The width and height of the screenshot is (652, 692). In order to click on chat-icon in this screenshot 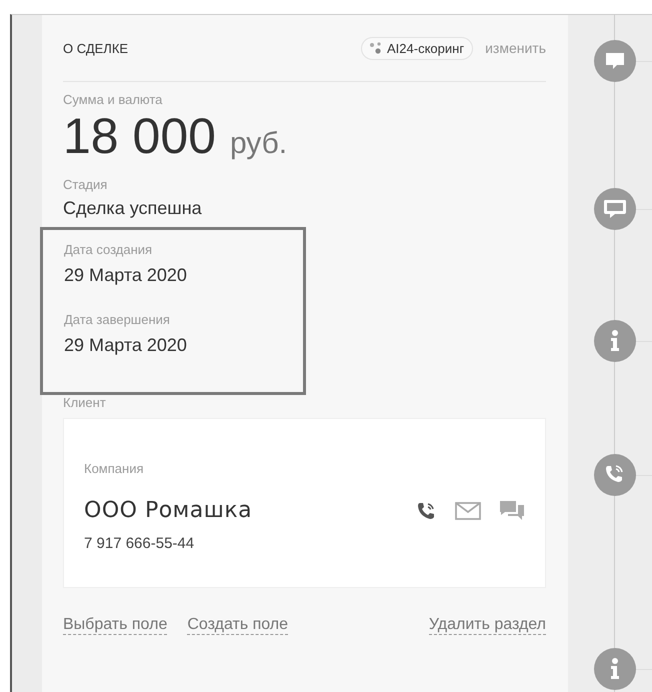, I will do `click(512, 511)`.